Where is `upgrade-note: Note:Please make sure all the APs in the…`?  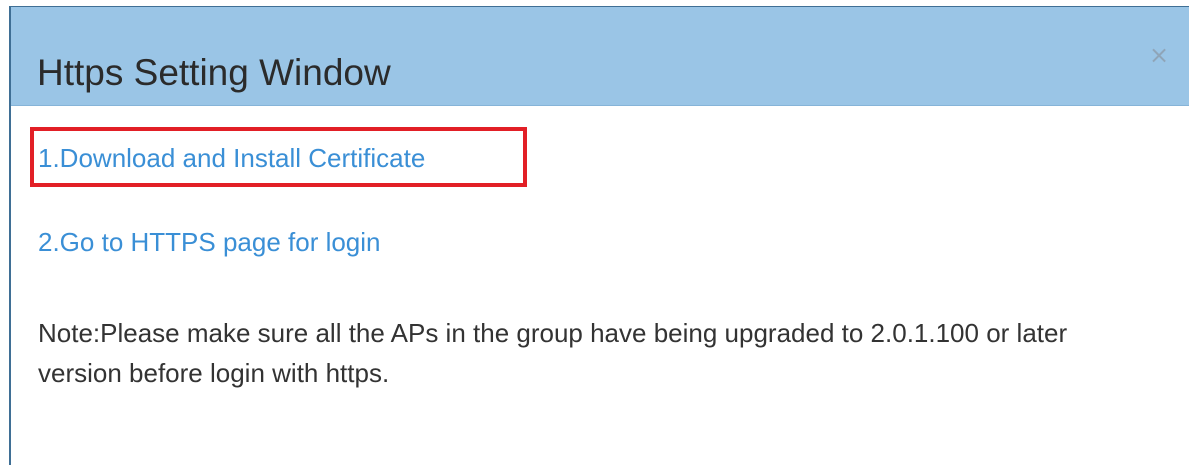
upgrade-note: Note:Please make sure all the APs in the… is located at coordinates (553, 353).